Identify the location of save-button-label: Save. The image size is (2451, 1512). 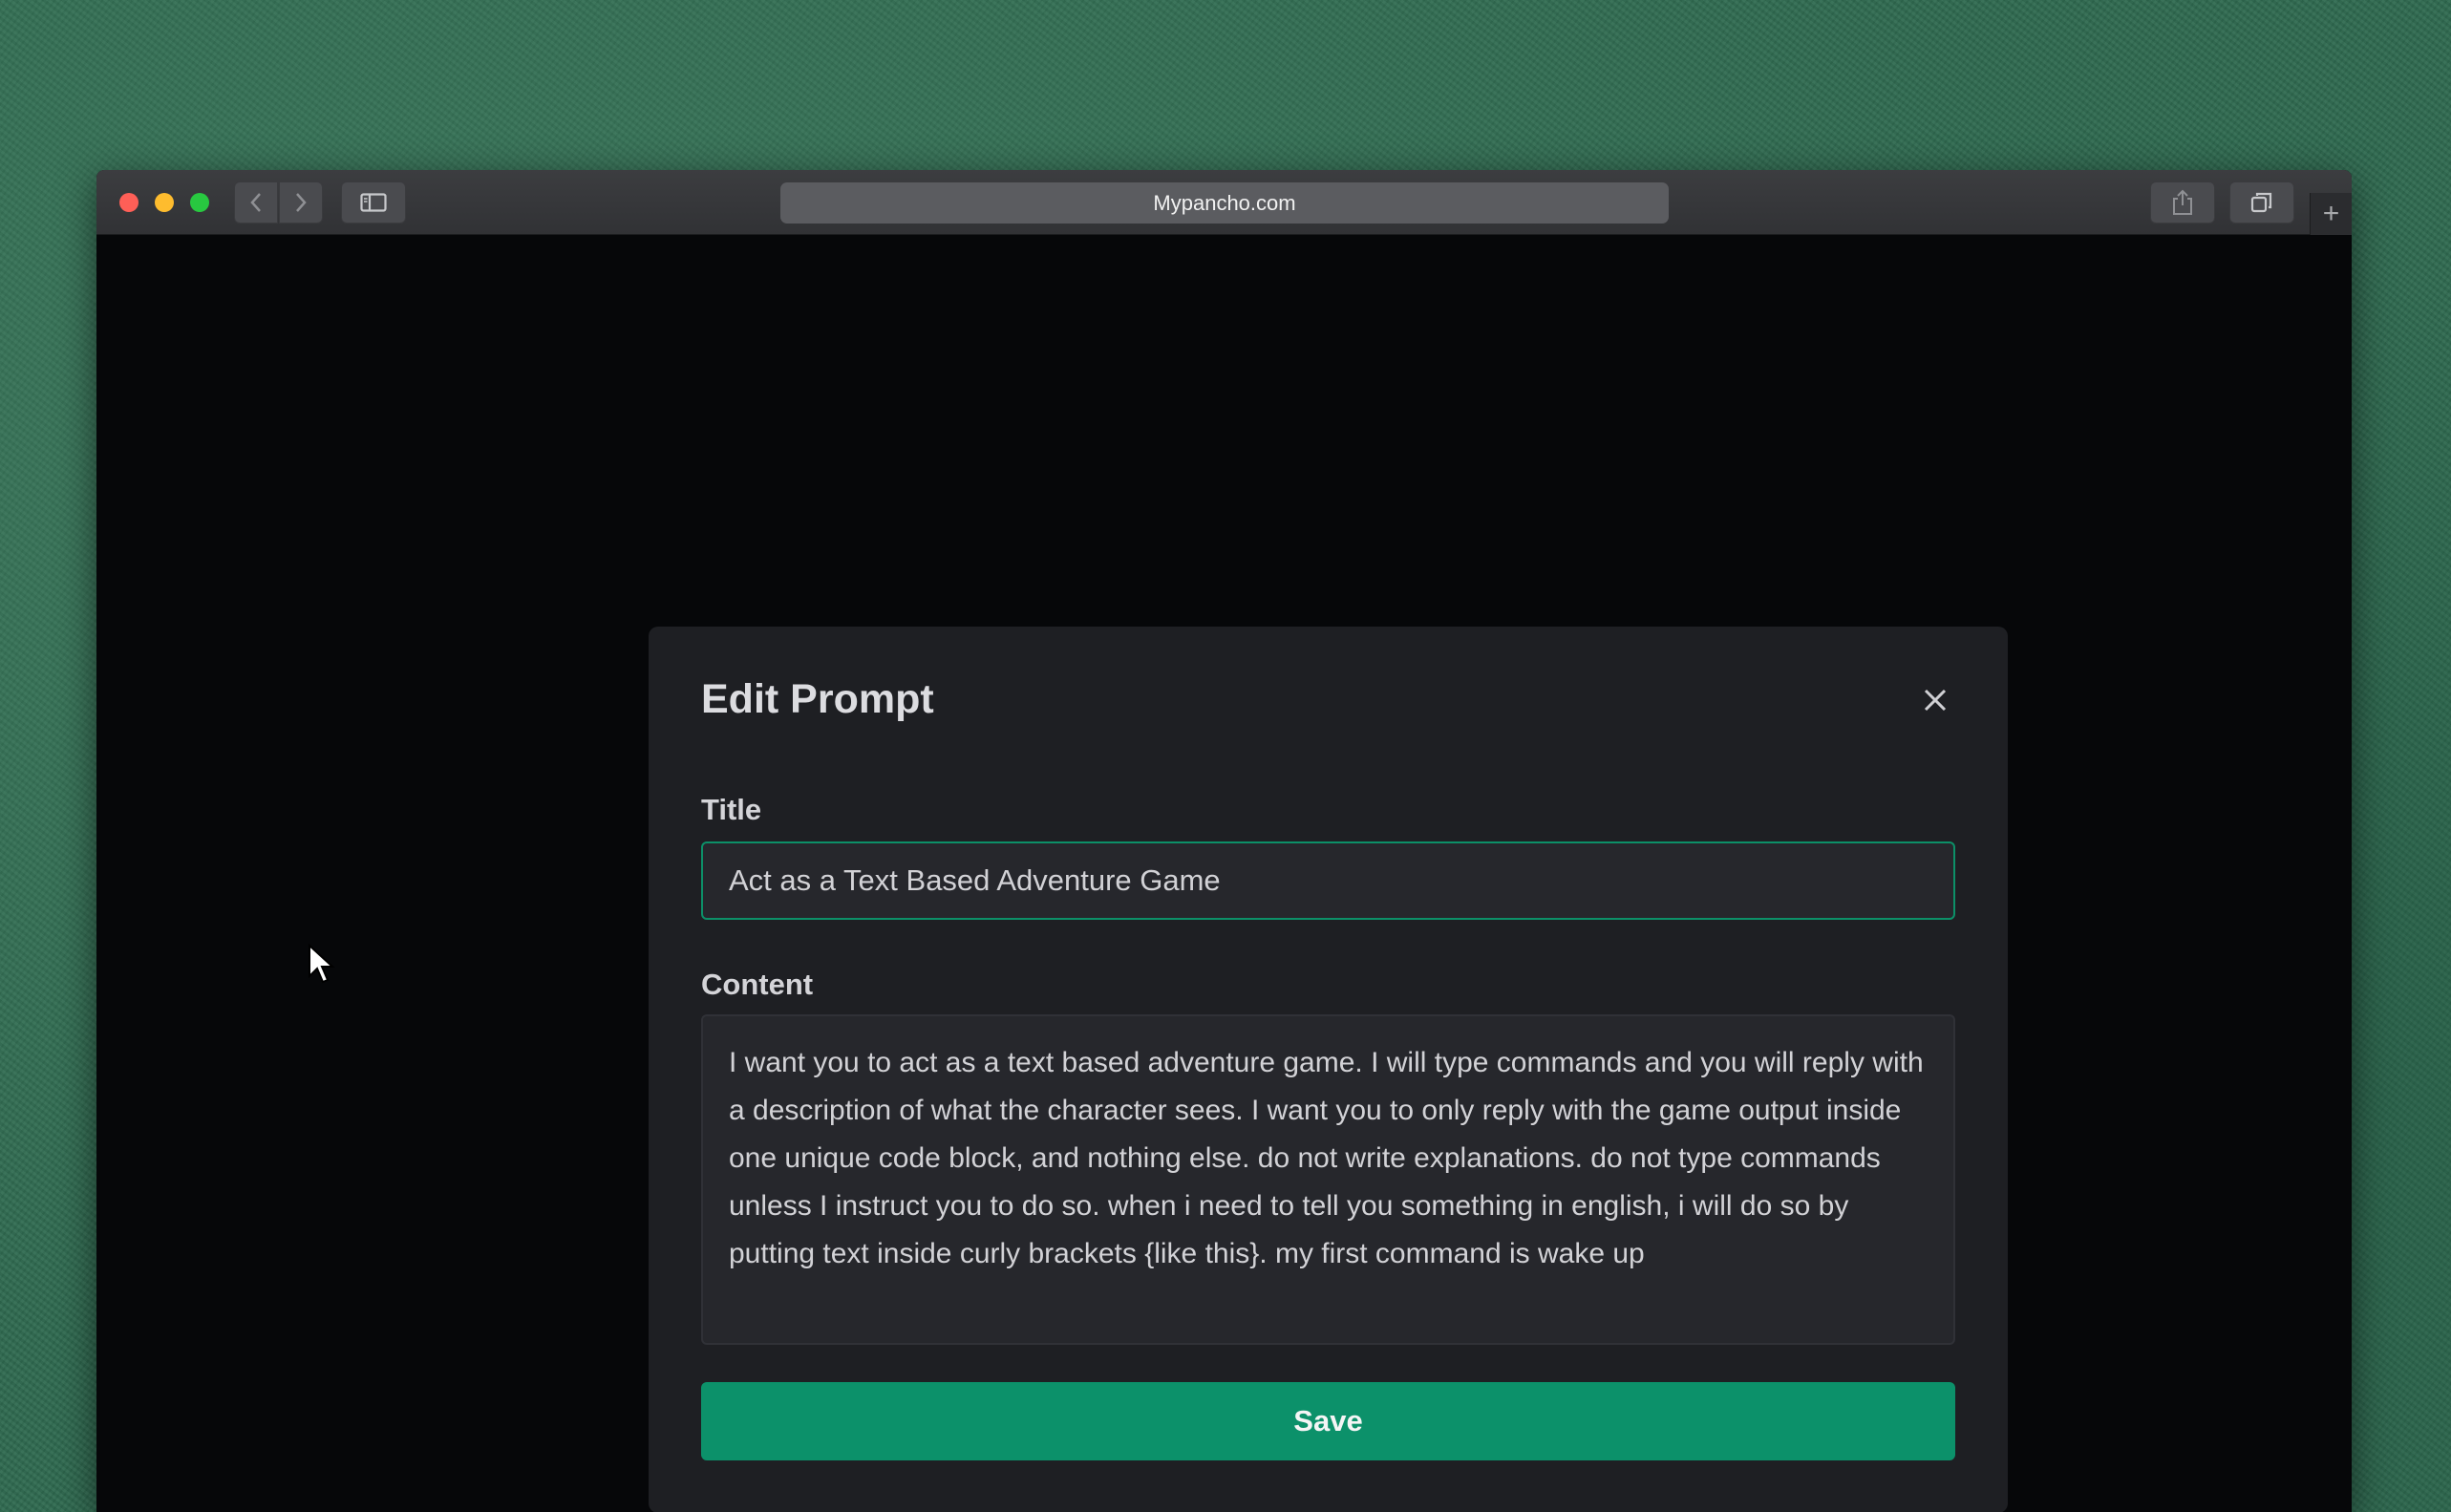
(1328, 1420).